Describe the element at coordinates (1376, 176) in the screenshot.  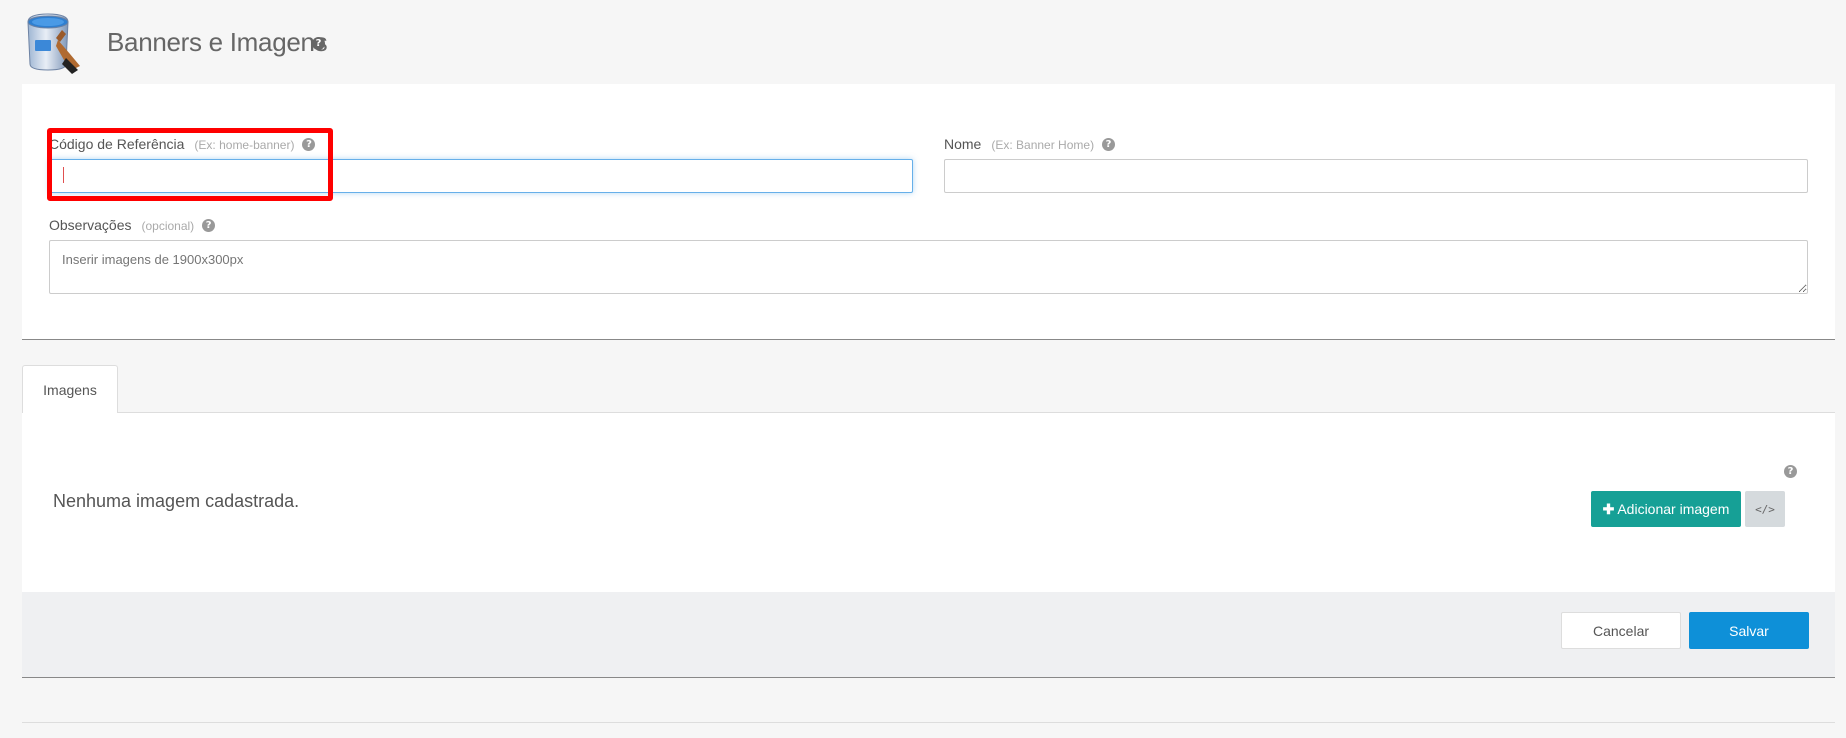
I see `name-input` at that location.